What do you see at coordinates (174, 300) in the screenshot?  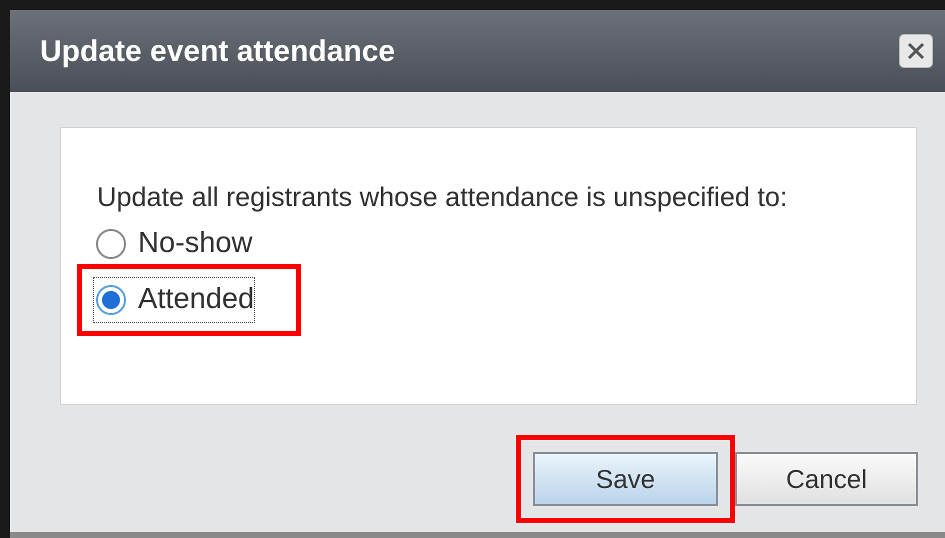 I see `radio-option: Attended` at bounding box center [174, 300].